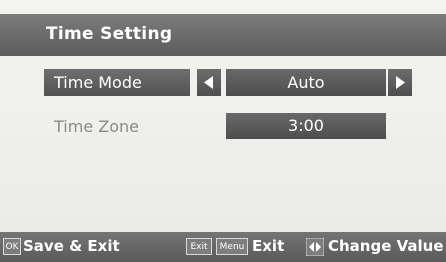 This screenshot has height=262, width=446. What do you see at coordinates (109, 34) in the screenshot?
I see `page-title: Time Setting` at bounding box center [109, 34].